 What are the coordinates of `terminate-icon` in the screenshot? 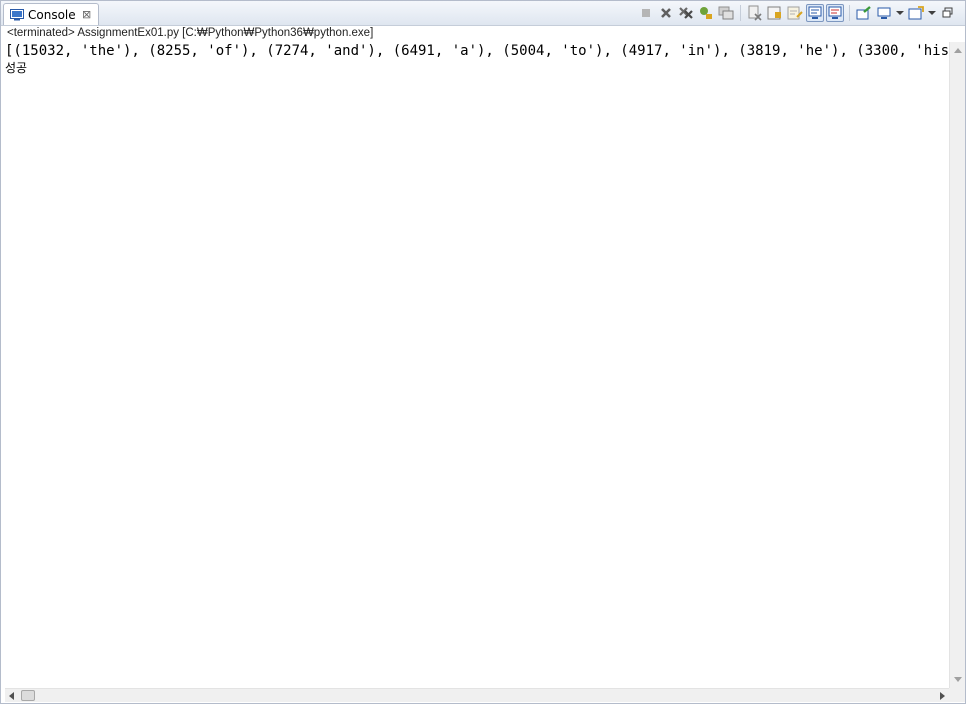 It's located at (646, 13).